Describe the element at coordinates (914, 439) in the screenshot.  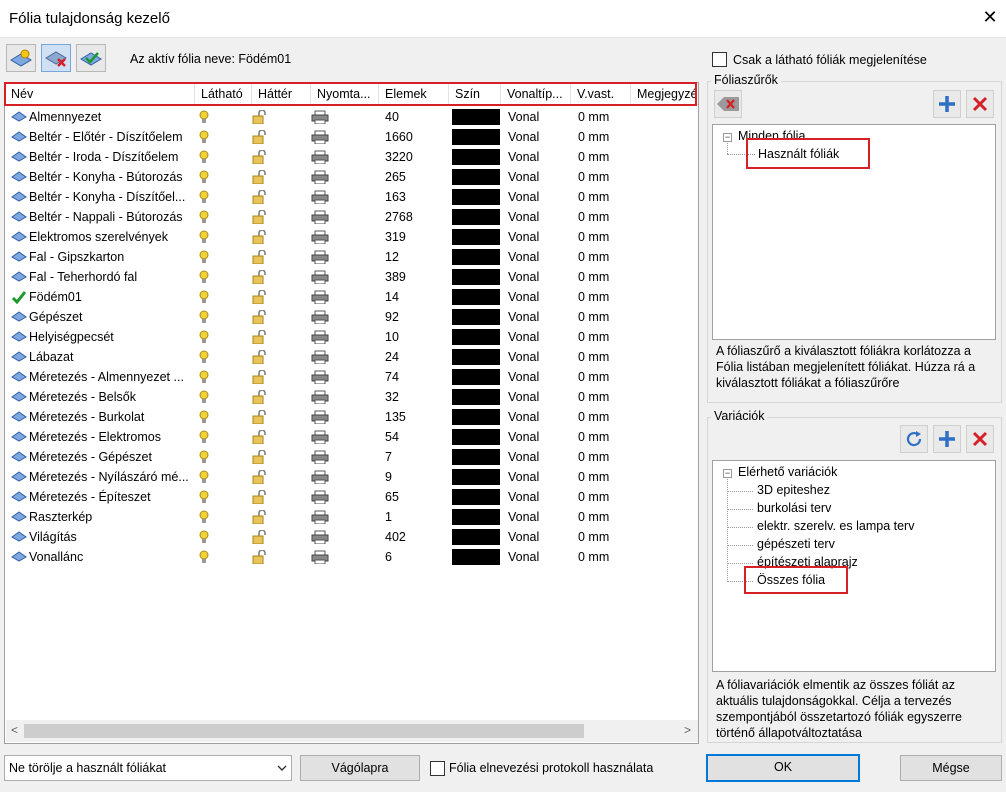
I see `refresh-variation-button` at that location.